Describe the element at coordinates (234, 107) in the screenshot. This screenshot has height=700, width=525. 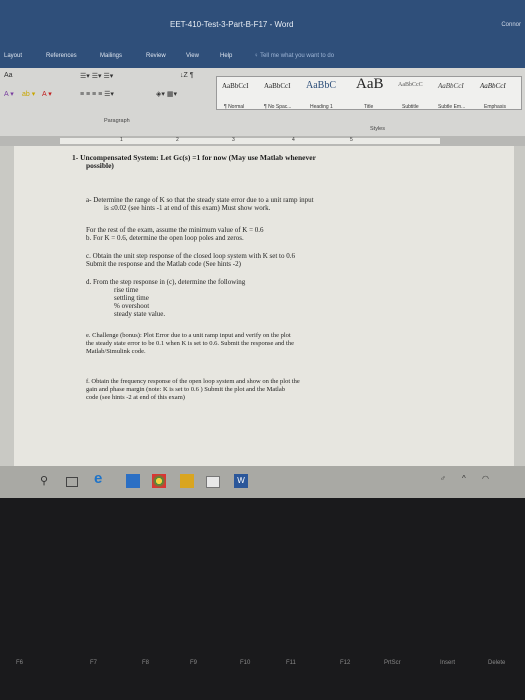
I see `style-normal-name: ¶ Normal` at that location.